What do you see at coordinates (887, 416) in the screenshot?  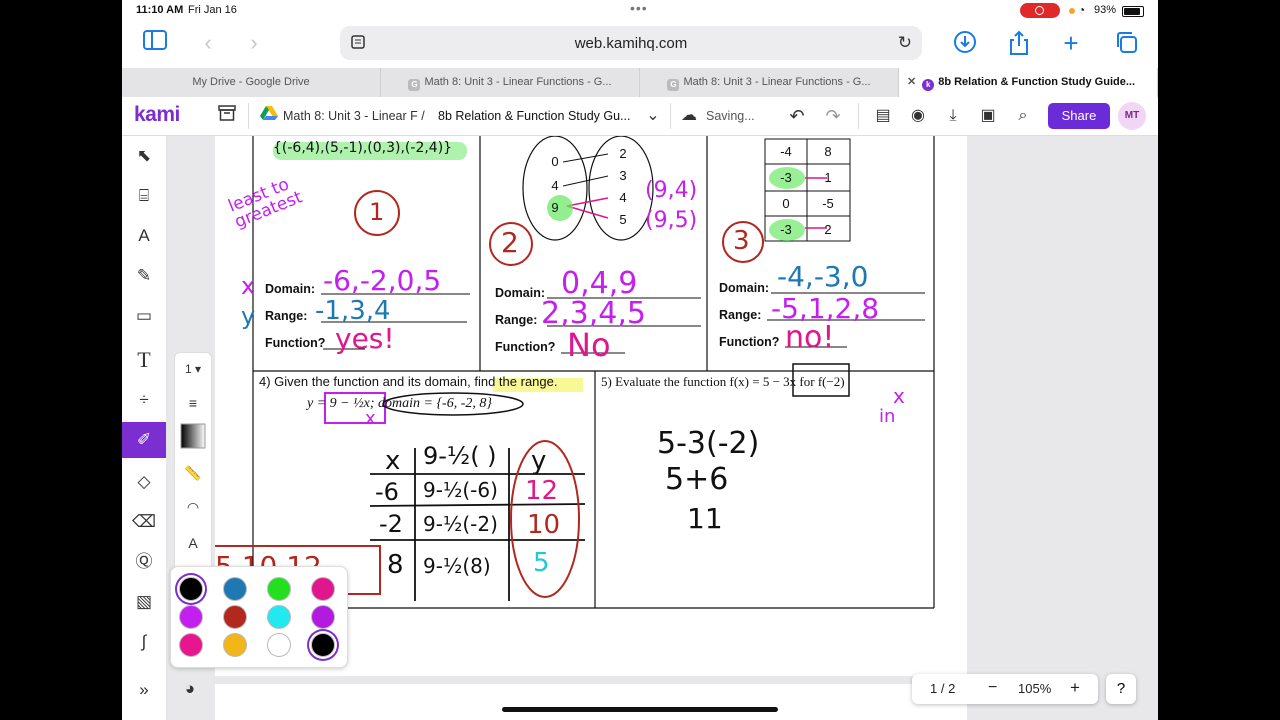 I see `p5-in-note: in` at bounding box center [887, 416].